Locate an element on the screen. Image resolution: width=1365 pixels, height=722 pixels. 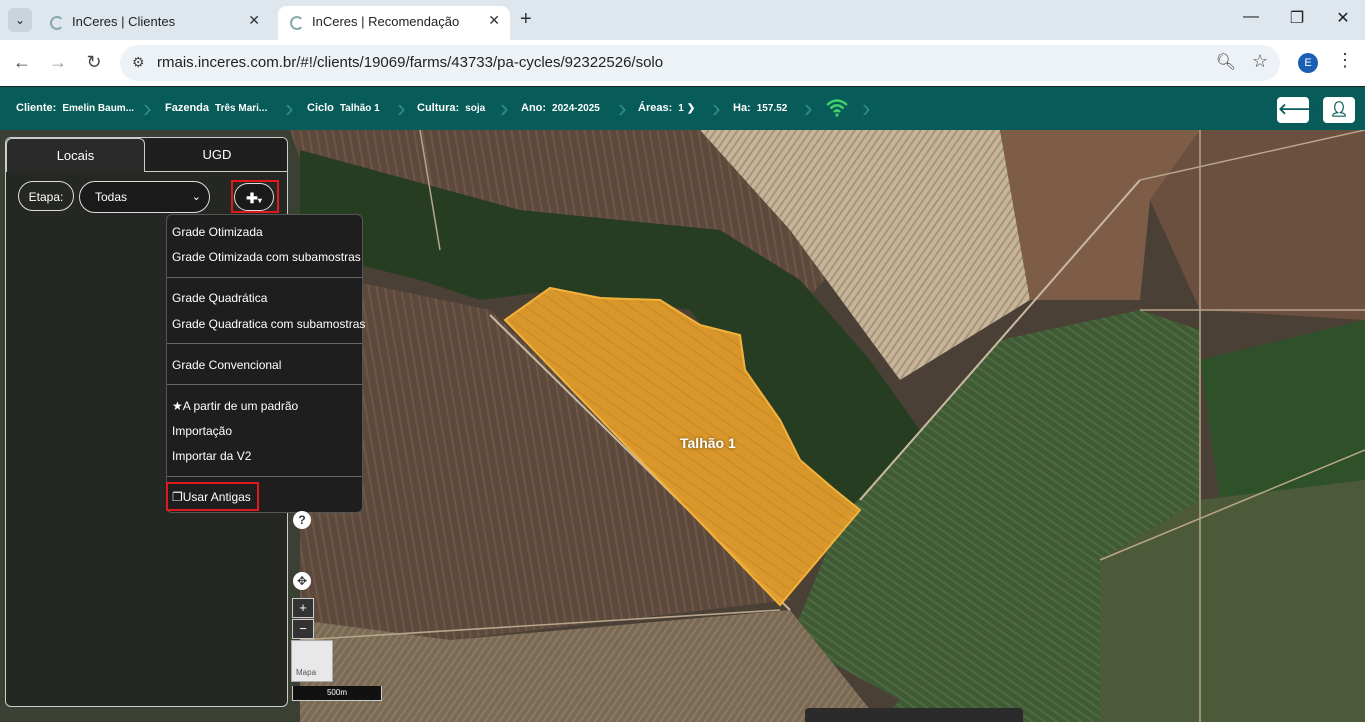
reload-icon: ↻ is located at coordinates (94, 62).